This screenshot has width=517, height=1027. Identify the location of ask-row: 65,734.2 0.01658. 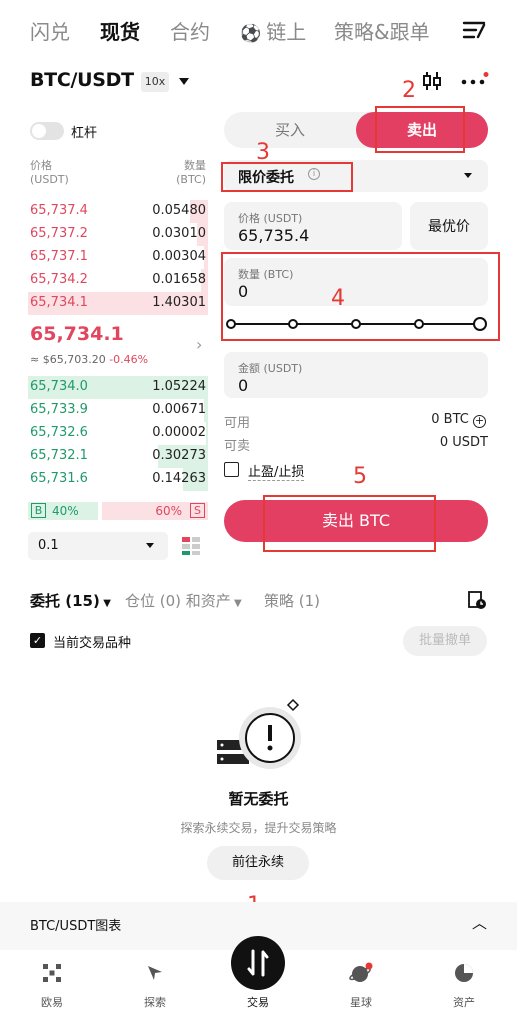
(118, 280).